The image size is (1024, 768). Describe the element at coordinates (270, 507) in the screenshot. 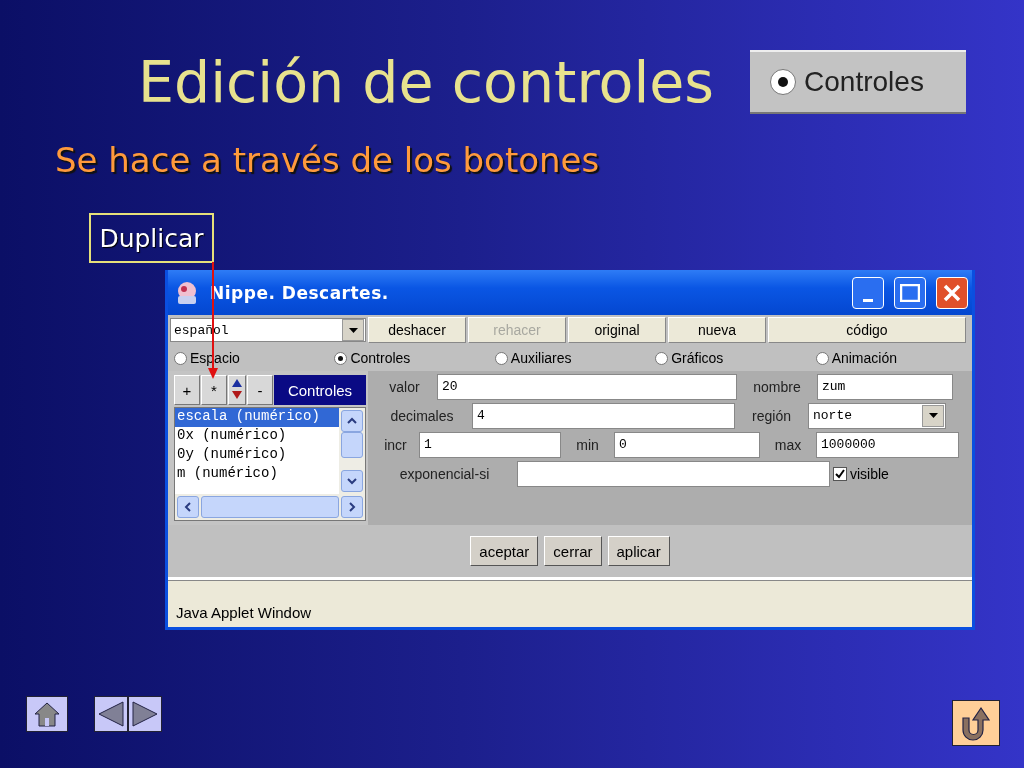

I see `horizontal-scrollbar` at that location.